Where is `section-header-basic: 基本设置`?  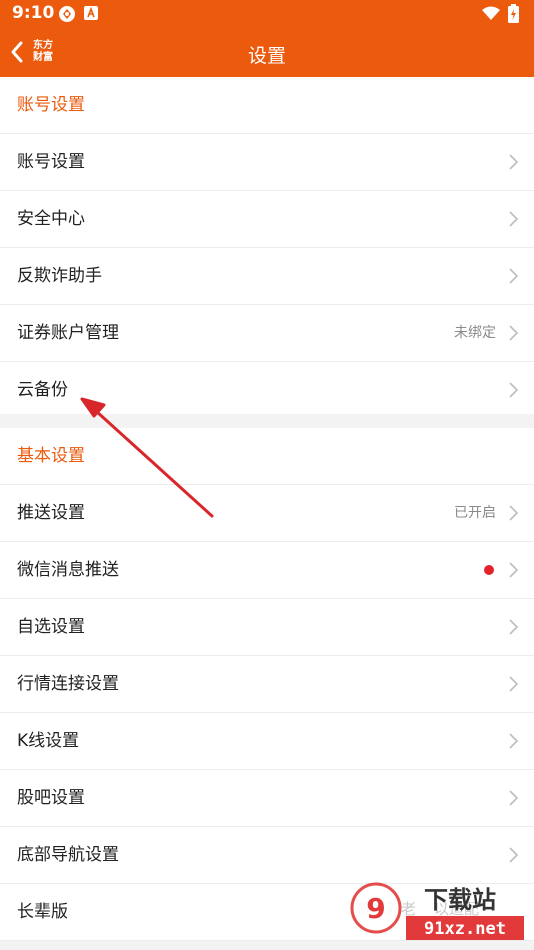 section-header-basic: 基本设置 is located at coordinates (267, 456).